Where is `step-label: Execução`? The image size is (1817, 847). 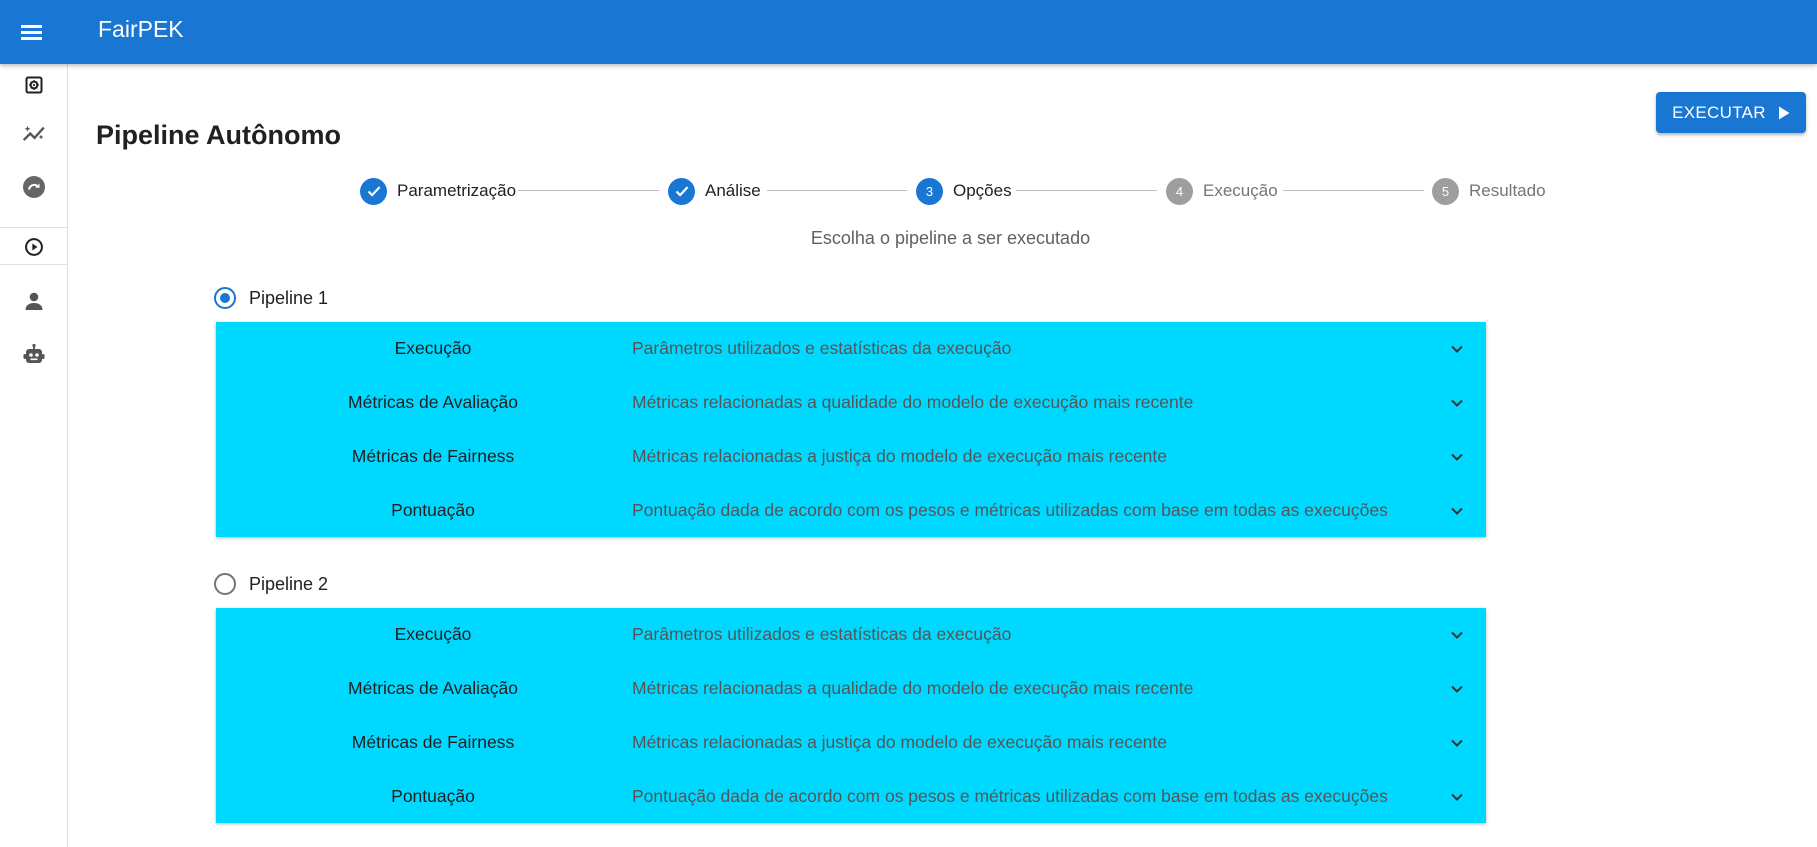
step-label: Execução is located at coordinates (1240, 190).